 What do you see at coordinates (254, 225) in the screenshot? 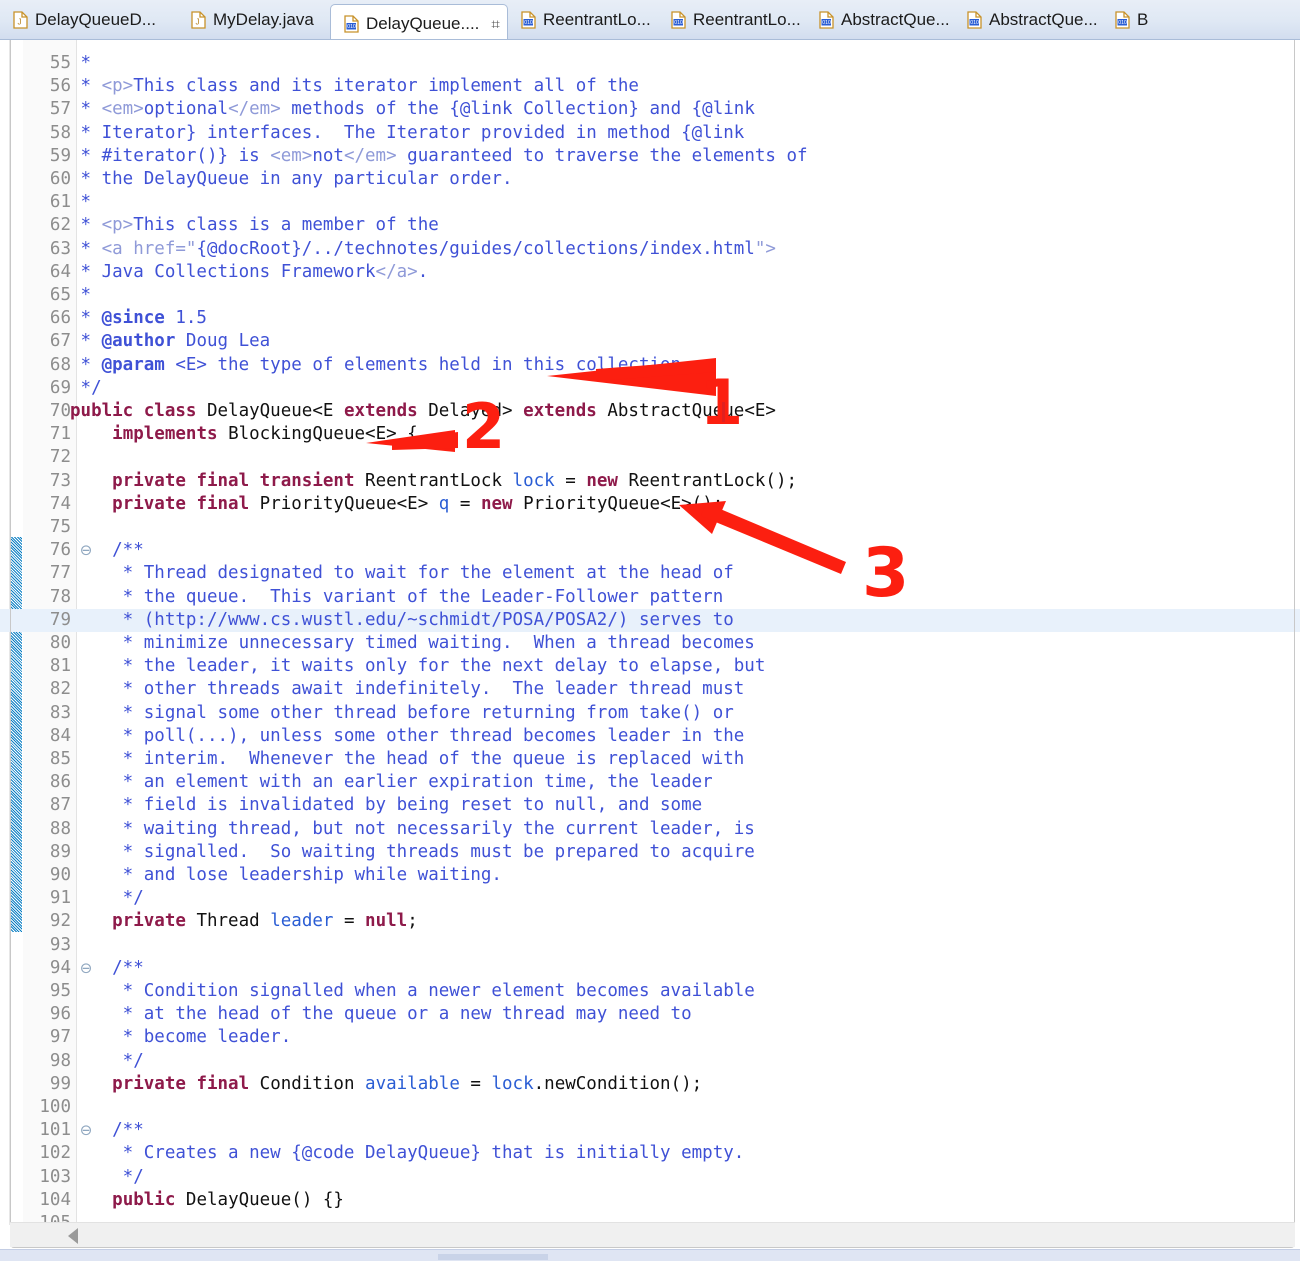
I see `code-line-text: * <p>This class is a member of the` at bounding box center [254, 225].